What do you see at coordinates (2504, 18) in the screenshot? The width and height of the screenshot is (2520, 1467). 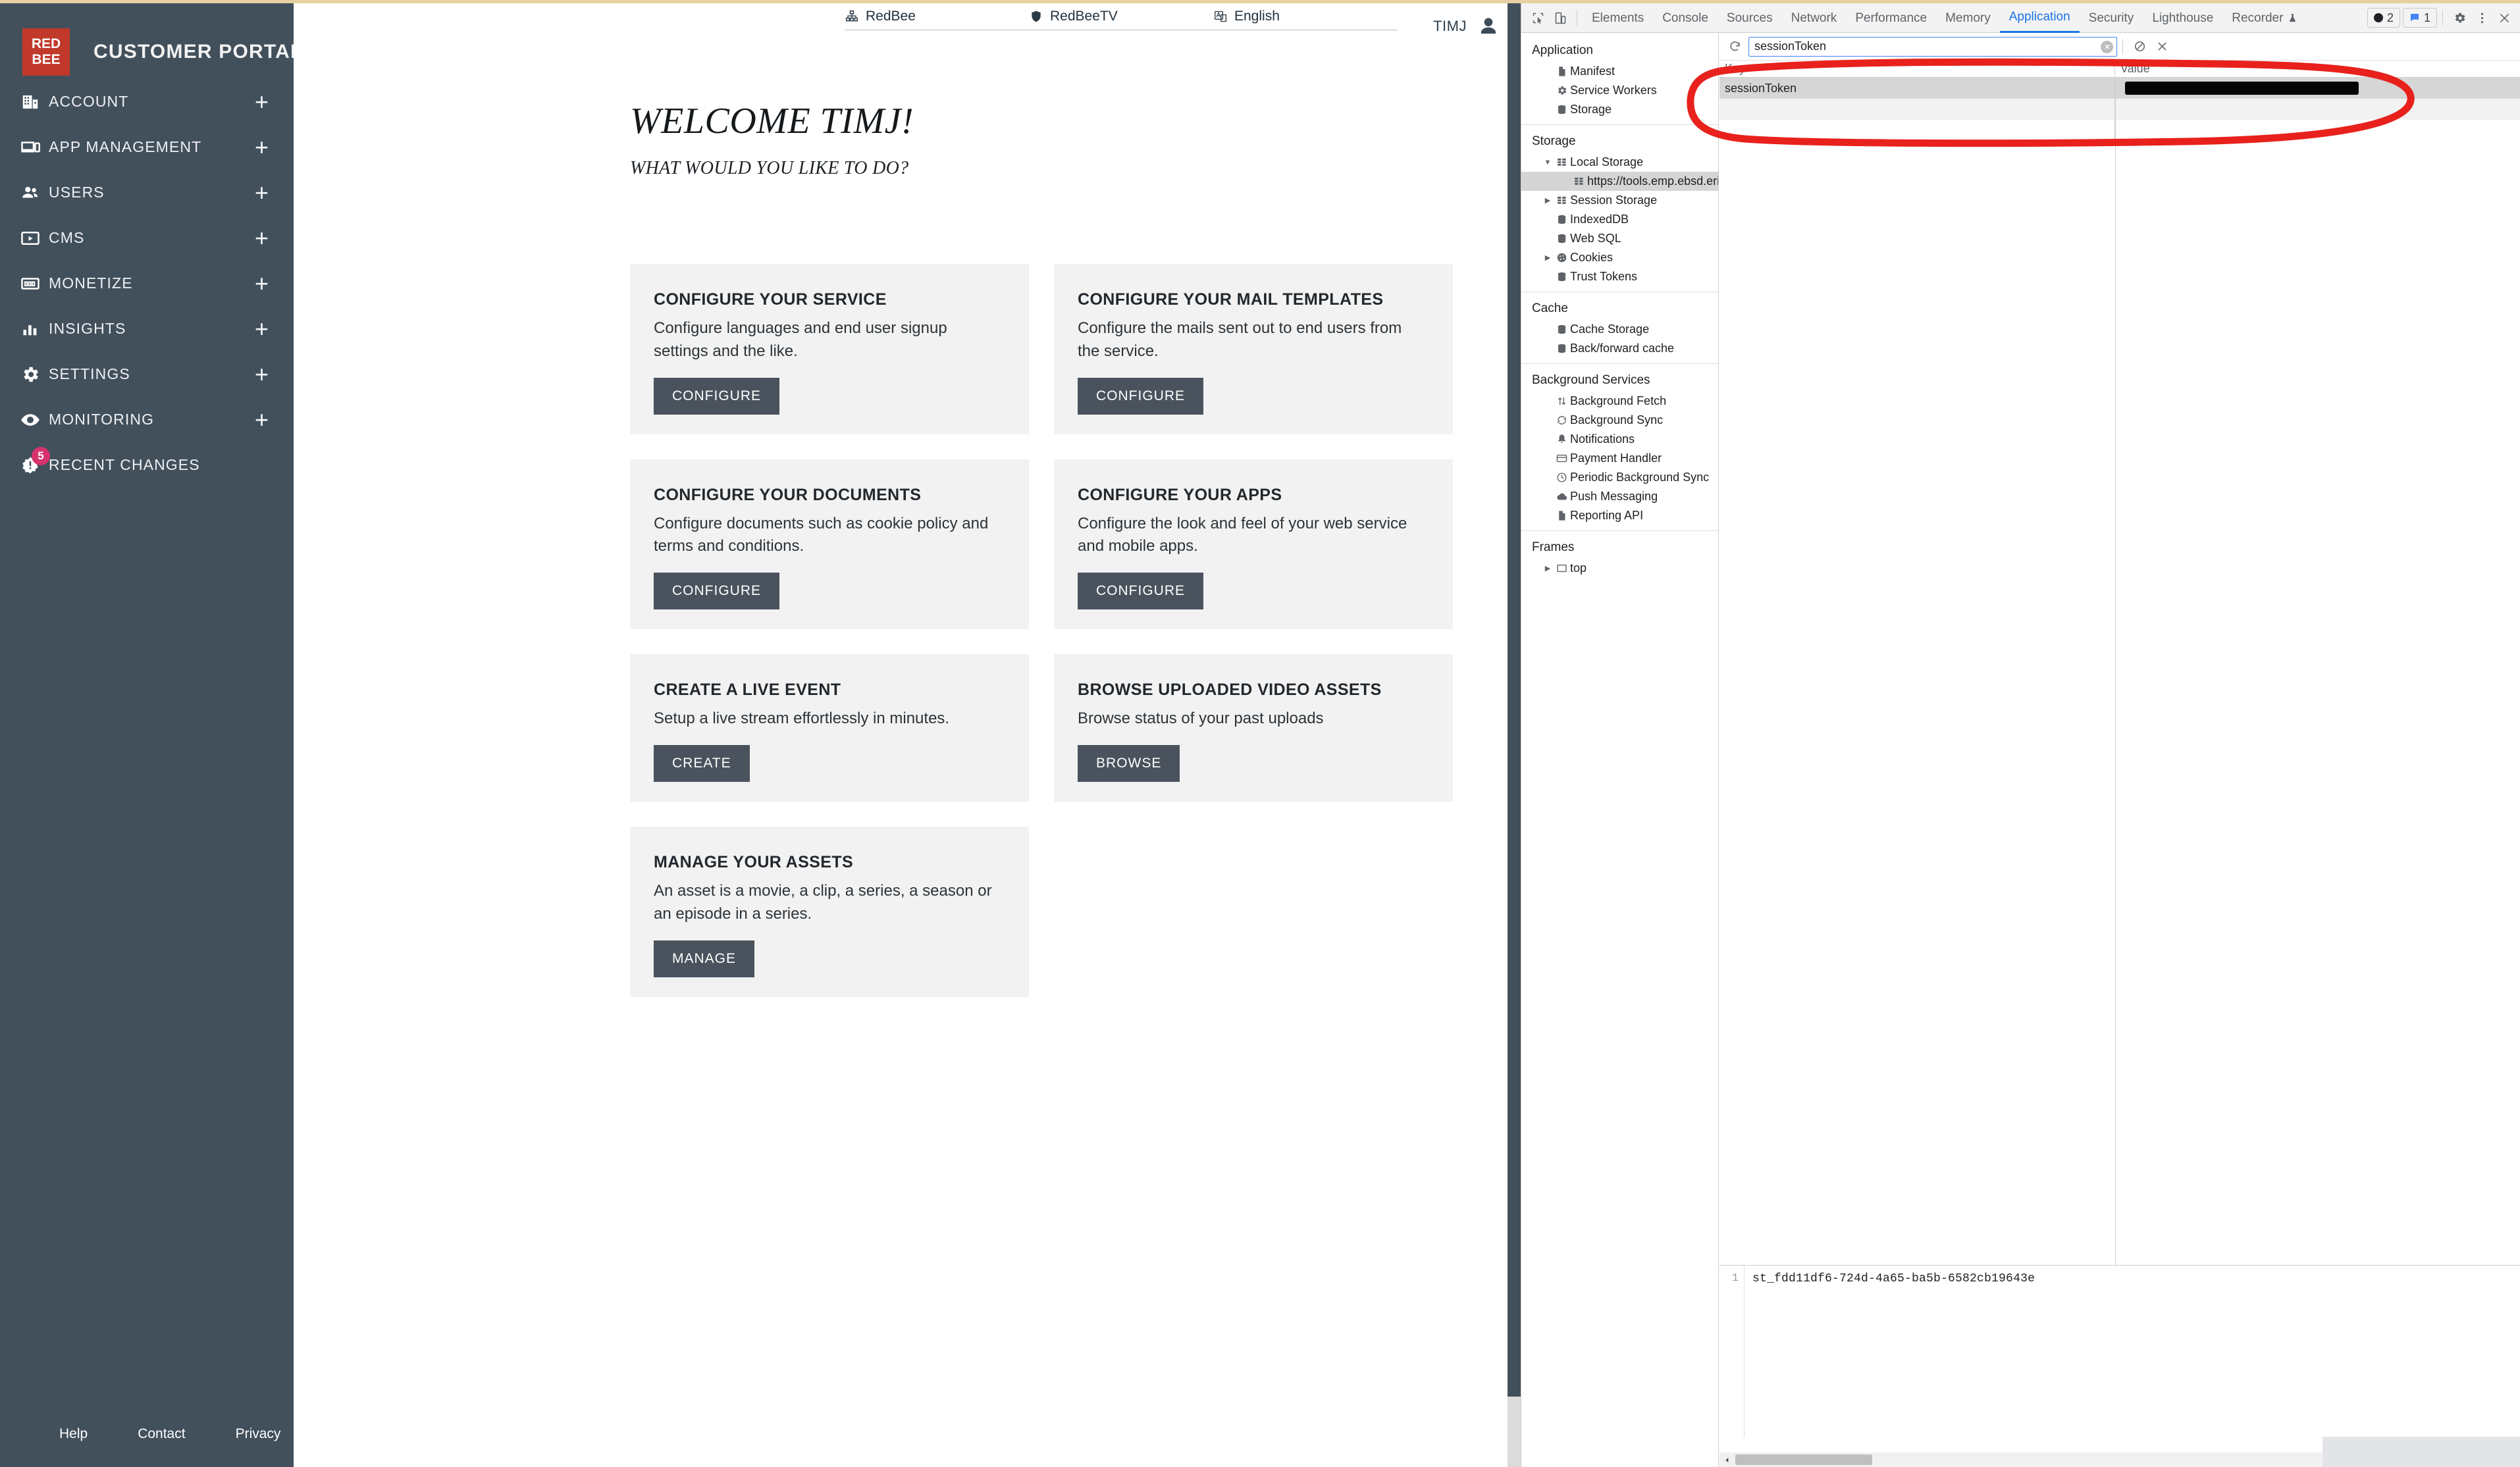 I see `close-icon` at bounding box center [2504, 18].